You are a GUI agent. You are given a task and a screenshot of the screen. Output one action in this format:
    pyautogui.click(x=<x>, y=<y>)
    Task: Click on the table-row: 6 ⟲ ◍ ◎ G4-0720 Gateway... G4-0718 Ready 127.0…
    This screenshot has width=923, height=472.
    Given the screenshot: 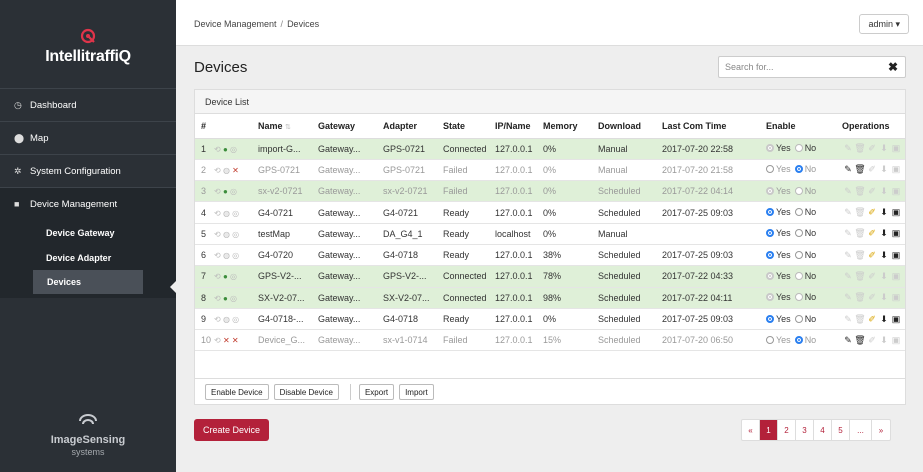 What is the action you would take?
    pyautogui.click(x=550, y=255)
    